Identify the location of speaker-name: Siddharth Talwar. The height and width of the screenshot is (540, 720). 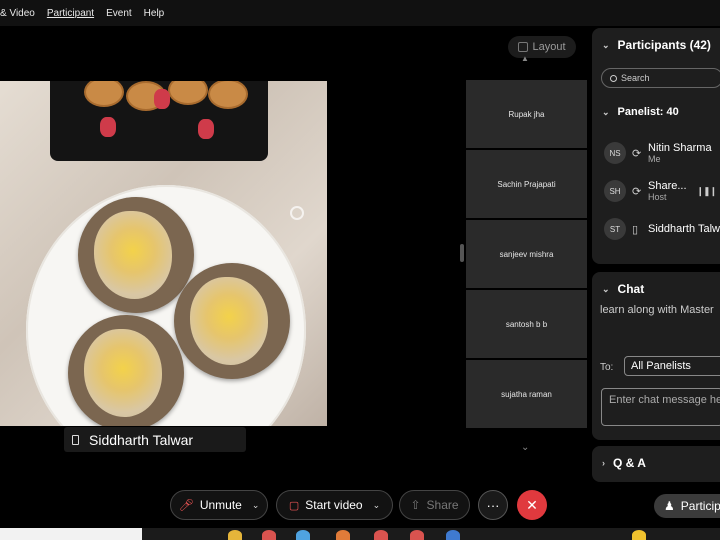
(141, 439).